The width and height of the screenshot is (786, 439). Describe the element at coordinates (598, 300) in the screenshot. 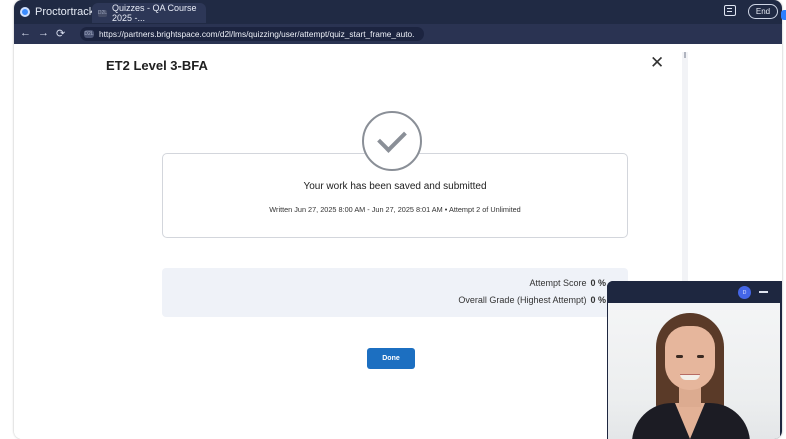

I see `overall-grade-value: 0 %` at that location.